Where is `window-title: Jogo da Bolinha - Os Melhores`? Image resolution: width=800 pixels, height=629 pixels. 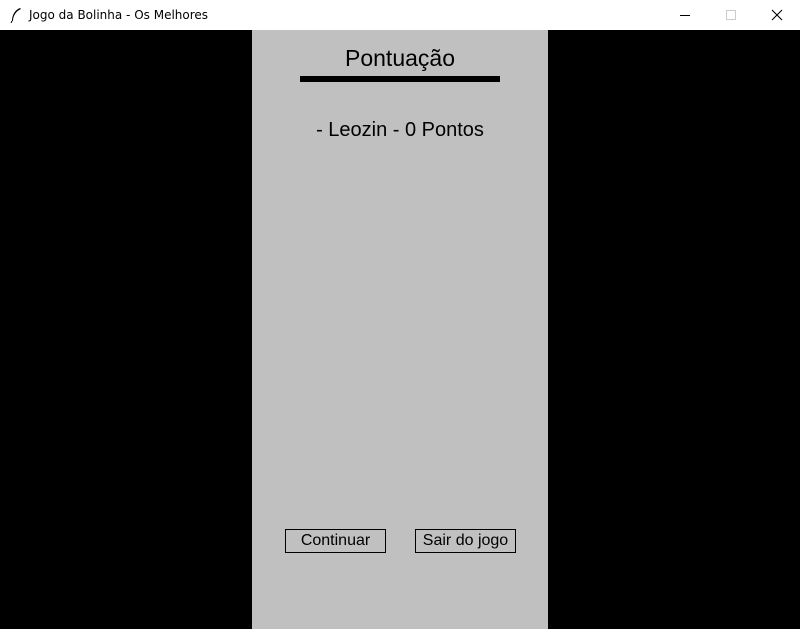
window-title: Jogo da Bolinha - Os Melhores is located at coordinates (119, 15).